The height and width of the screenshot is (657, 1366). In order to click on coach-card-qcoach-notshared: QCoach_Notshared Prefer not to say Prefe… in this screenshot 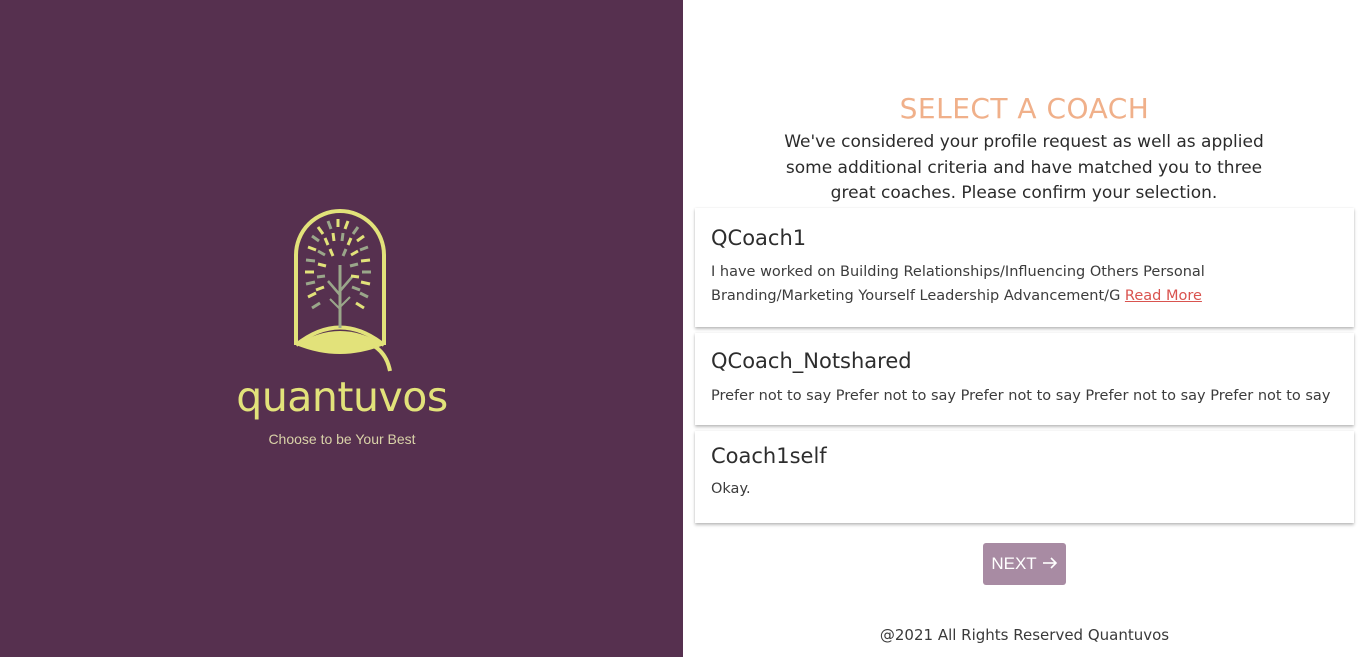, I will do `click(1024, 379)`.